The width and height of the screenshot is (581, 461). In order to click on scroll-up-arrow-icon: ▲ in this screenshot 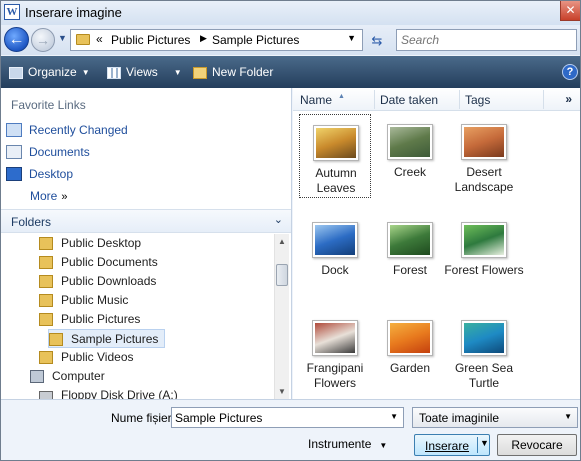, I will do `click(282, 241)`.